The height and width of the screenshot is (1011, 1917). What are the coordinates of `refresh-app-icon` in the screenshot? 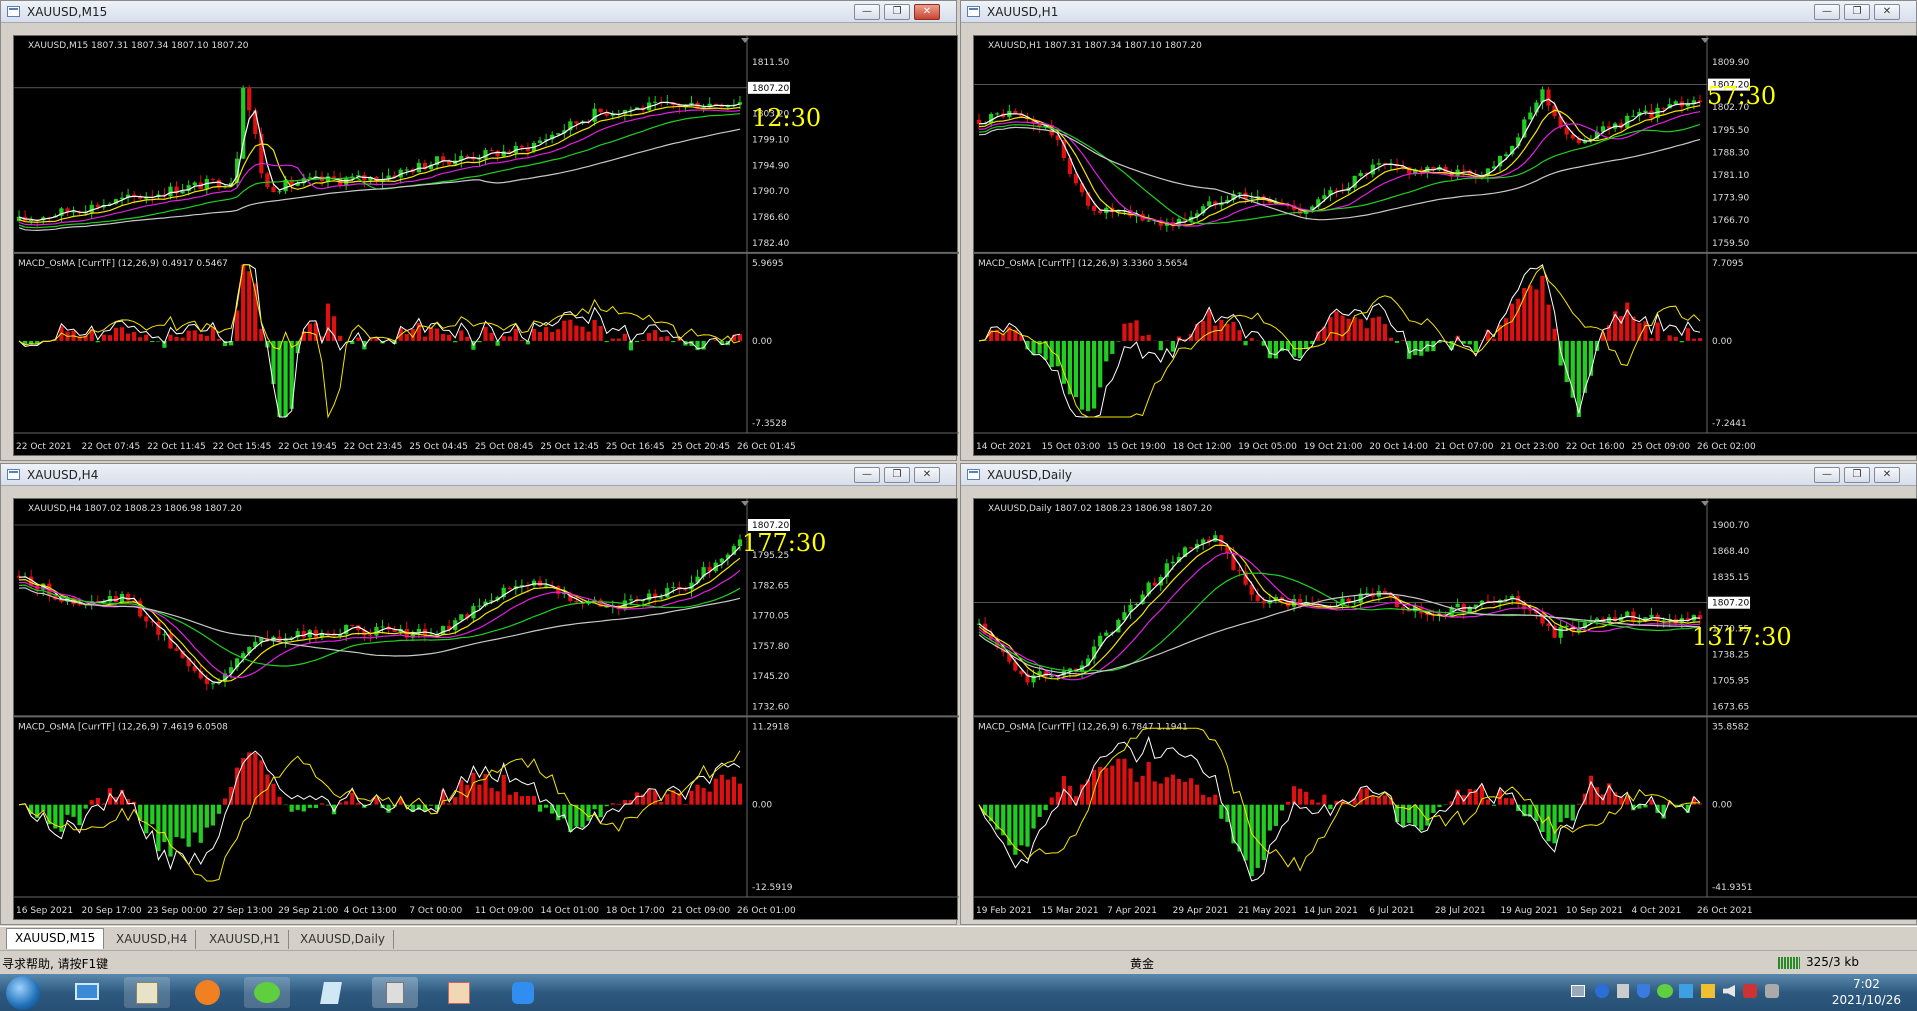 It's located at (207, 992).